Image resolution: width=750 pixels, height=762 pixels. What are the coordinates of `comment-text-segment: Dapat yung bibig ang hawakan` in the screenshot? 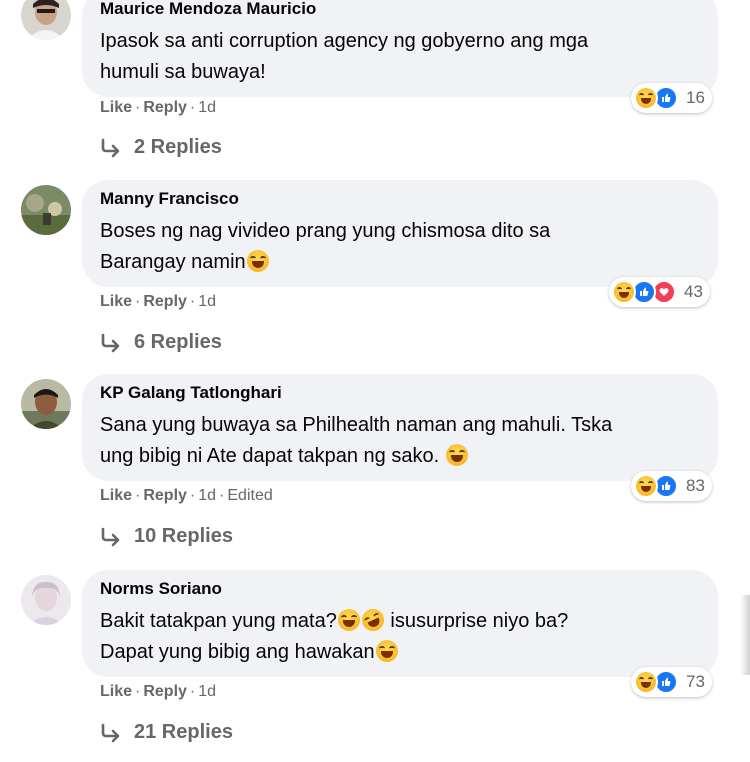 It's located at (237, 652).